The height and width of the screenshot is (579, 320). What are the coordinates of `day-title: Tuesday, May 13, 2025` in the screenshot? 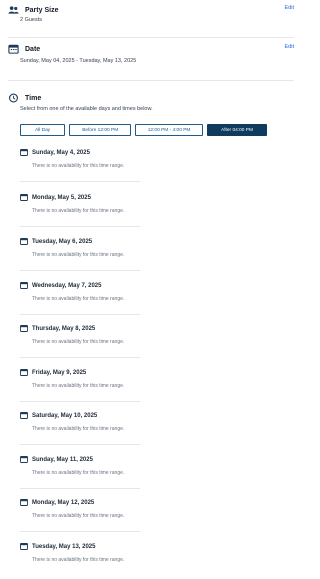 It's located at (64, 546).